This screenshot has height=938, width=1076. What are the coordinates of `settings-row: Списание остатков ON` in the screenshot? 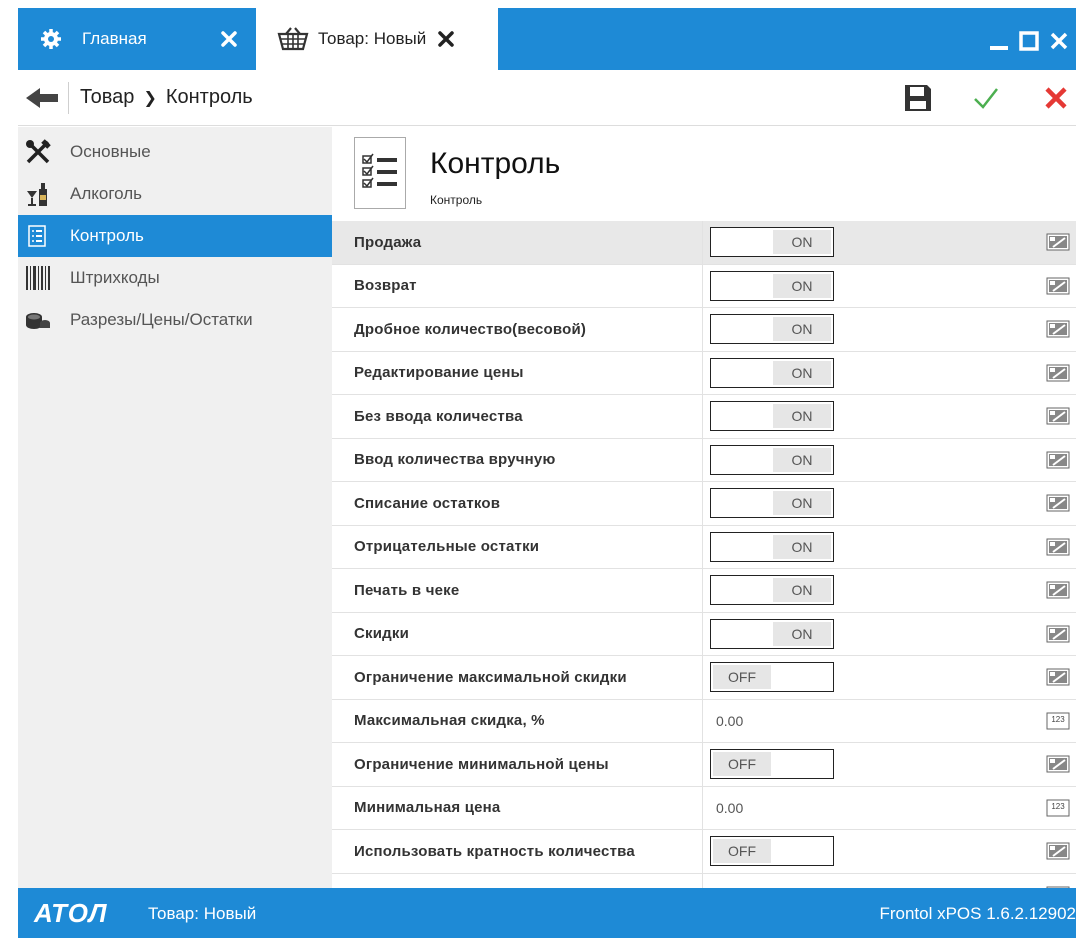 It's located at (704, 504).